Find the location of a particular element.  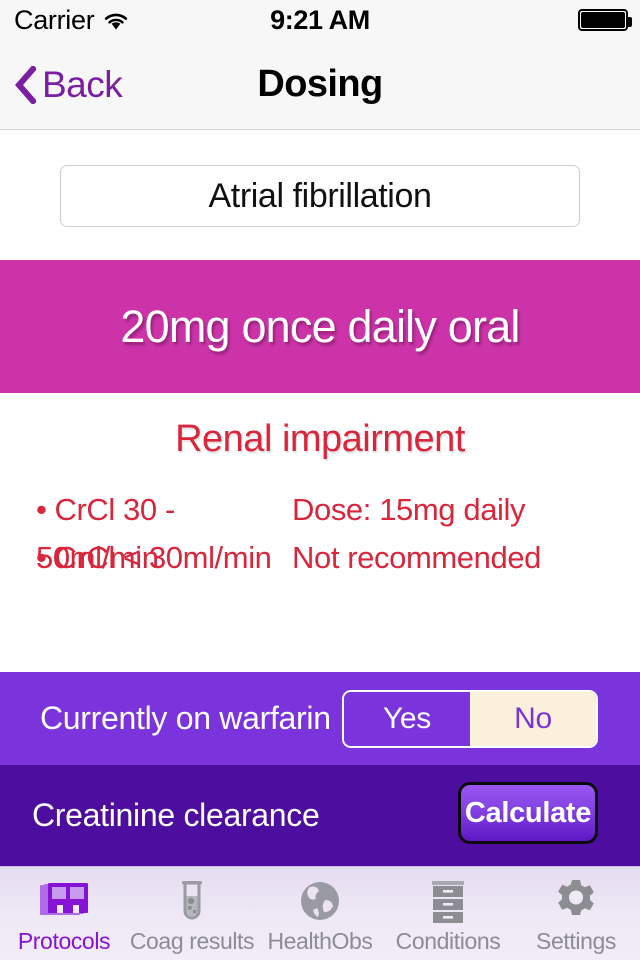

calculate-button: Calculate is located at coordinates (528, 813).